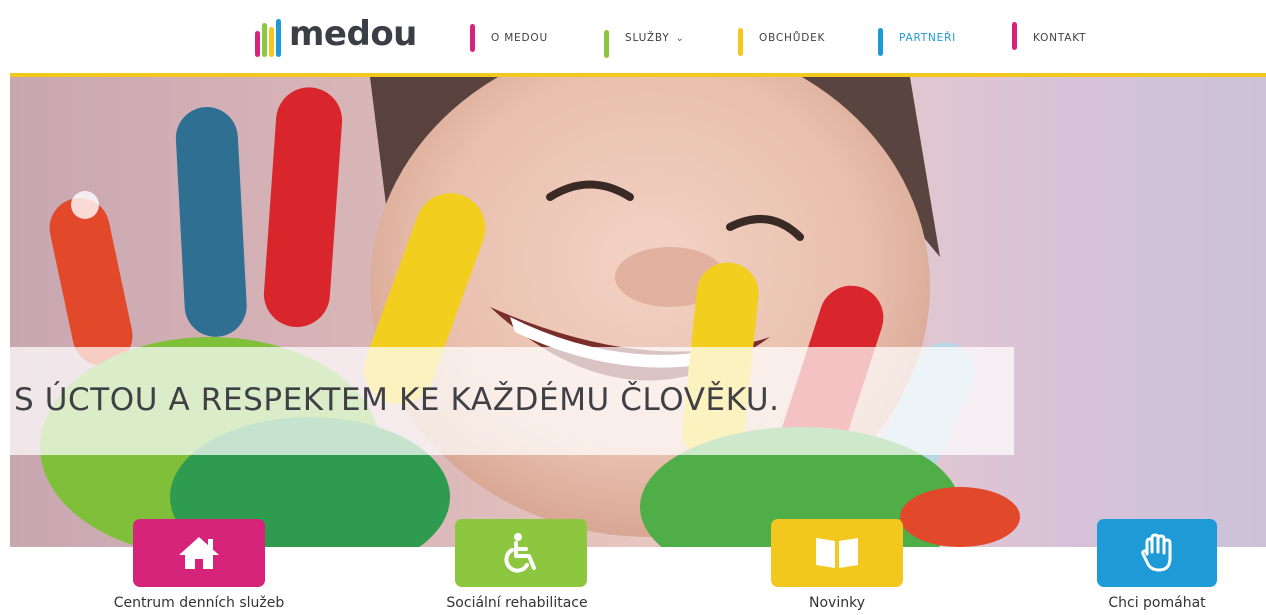 This screenshot has width=1266, height=615. I want to click on house-icon, so click(199, 553).